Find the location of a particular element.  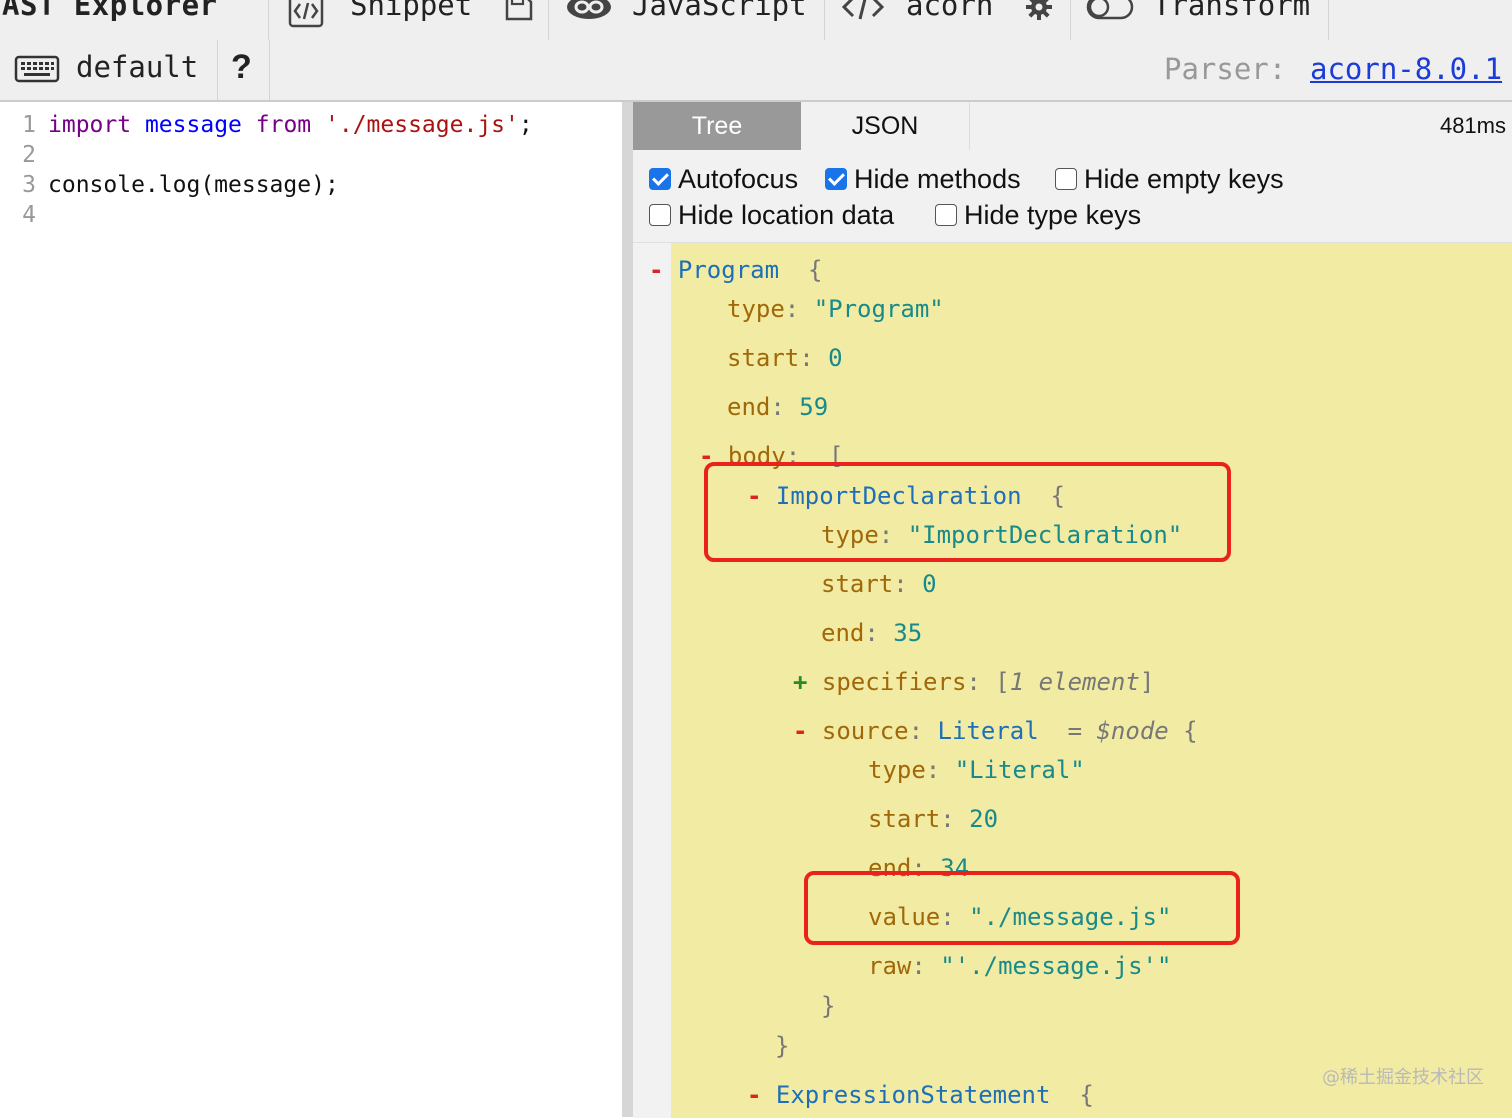

transform-menu: Transform is located at coordinates (1231, 11).